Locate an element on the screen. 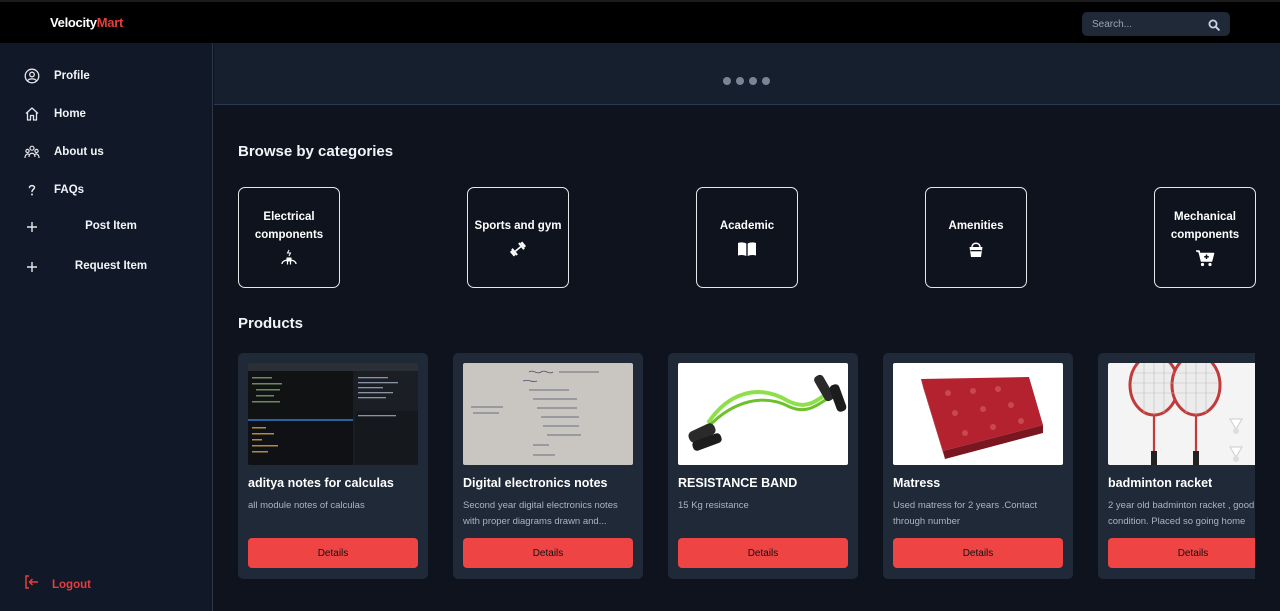 This screenshot has width=1280, height=611. sidebar-item-about-us: About us is located at coordinates (63, 152).